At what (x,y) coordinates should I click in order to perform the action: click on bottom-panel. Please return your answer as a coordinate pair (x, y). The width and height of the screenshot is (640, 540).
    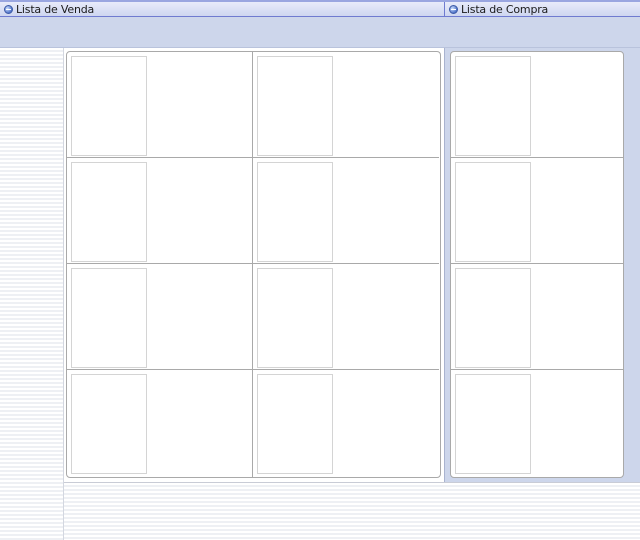
    Looking at the image, I should click on (352, 511).